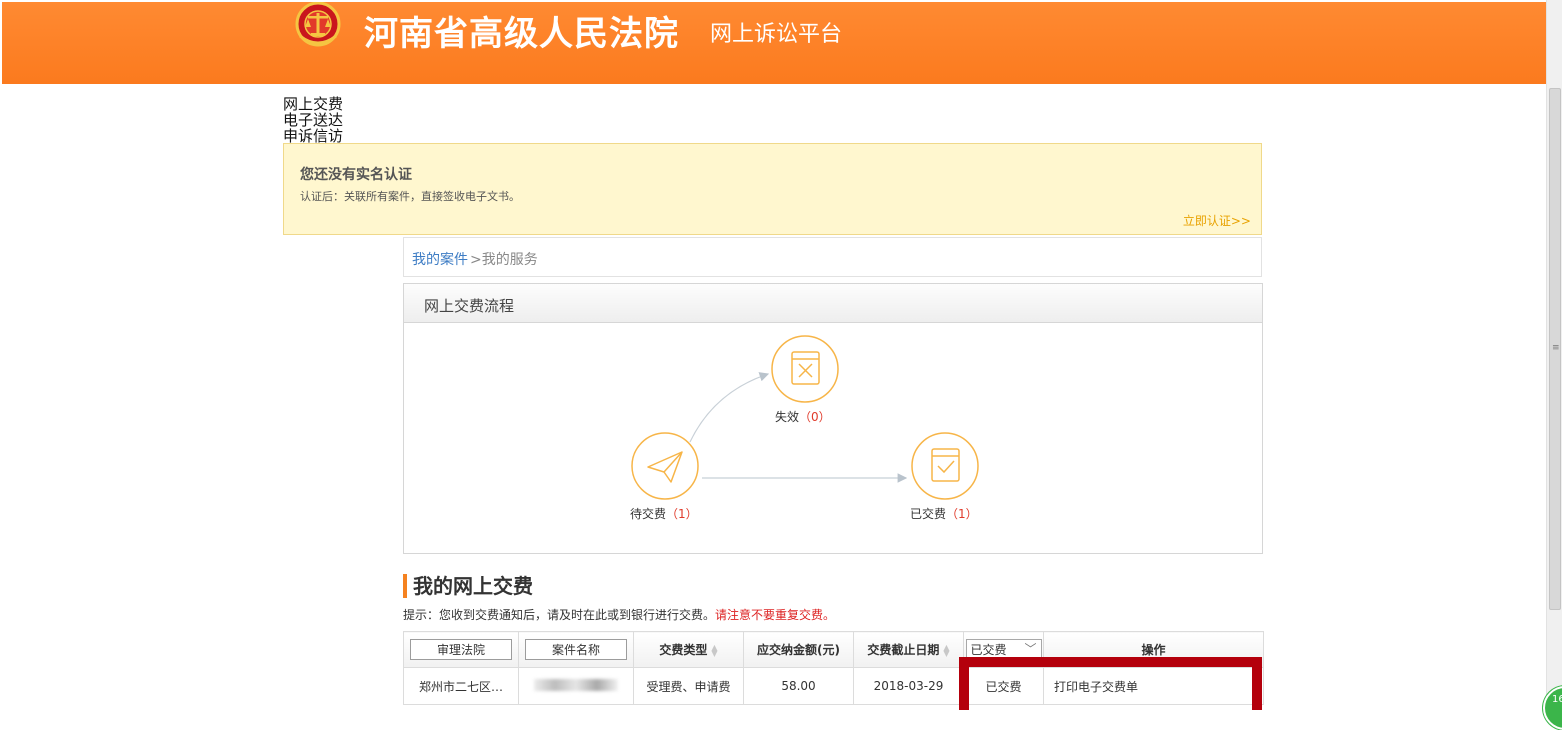 This screenshot has width=1562, height=730. I want to click on cell-amount: 58.00, so click(798, 686).